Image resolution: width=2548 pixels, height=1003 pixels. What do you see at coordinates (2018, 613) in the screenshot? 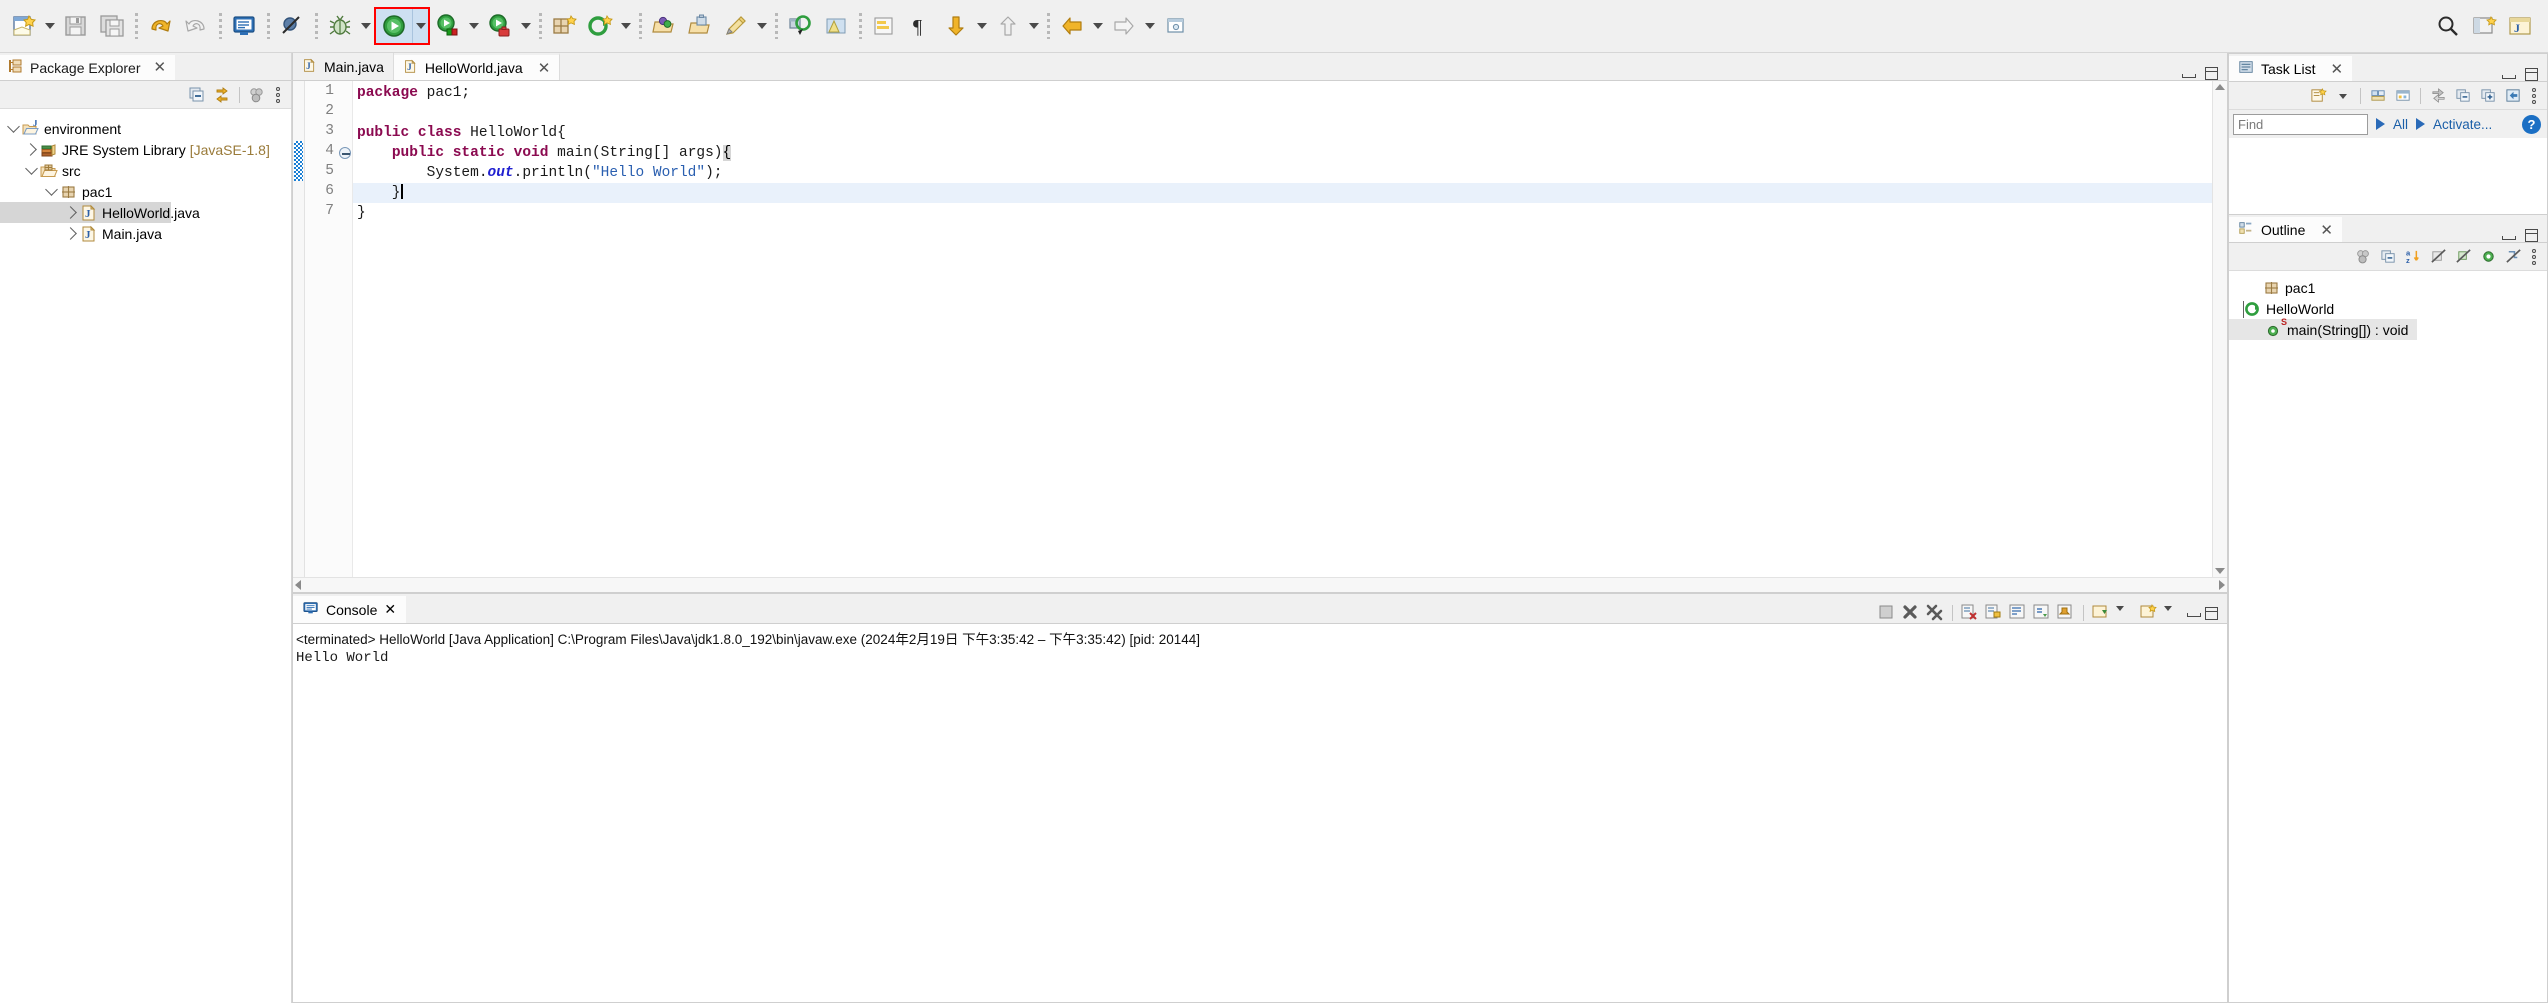
I see `word-wrap-icon` at bounding box center [2018, 613].